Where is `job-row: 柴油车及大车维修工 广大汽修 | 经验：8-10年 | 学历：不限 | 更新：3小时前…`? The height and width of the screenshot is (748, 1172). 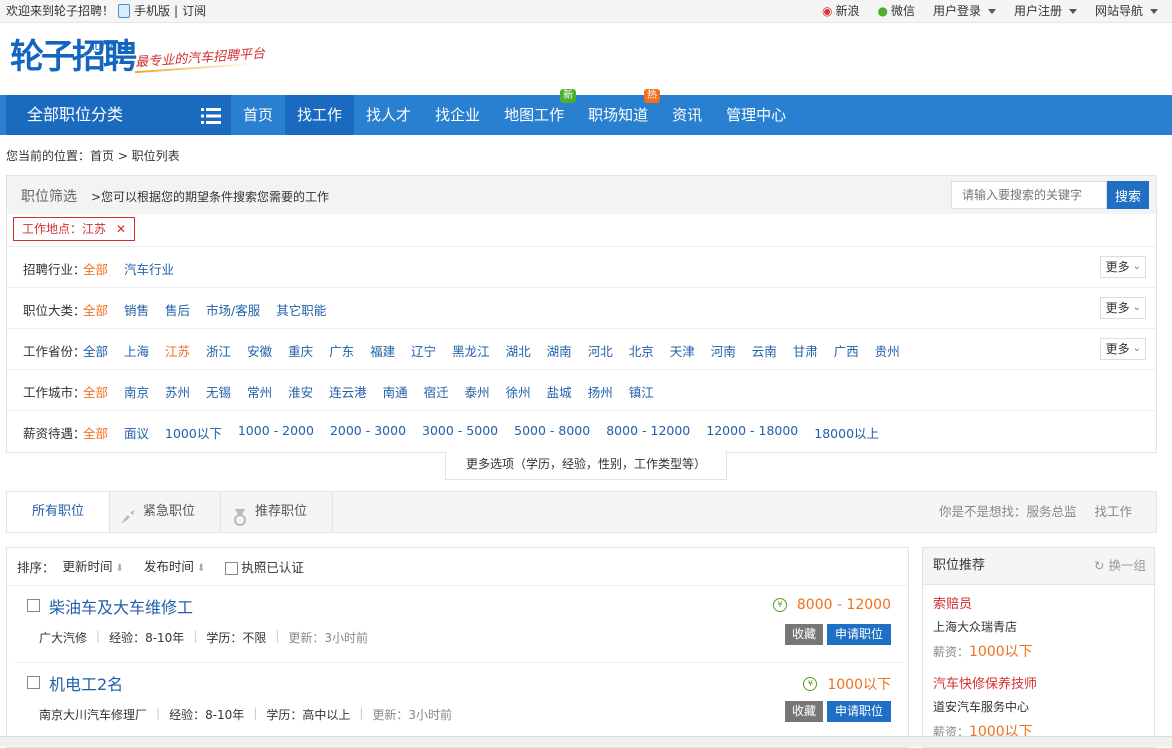 job-row: 柴油车及大车维修工 广大汽修 | 经验：8-10年 | 学历：不限 | 更新：3小时前… is located at coordinates (459, 624).